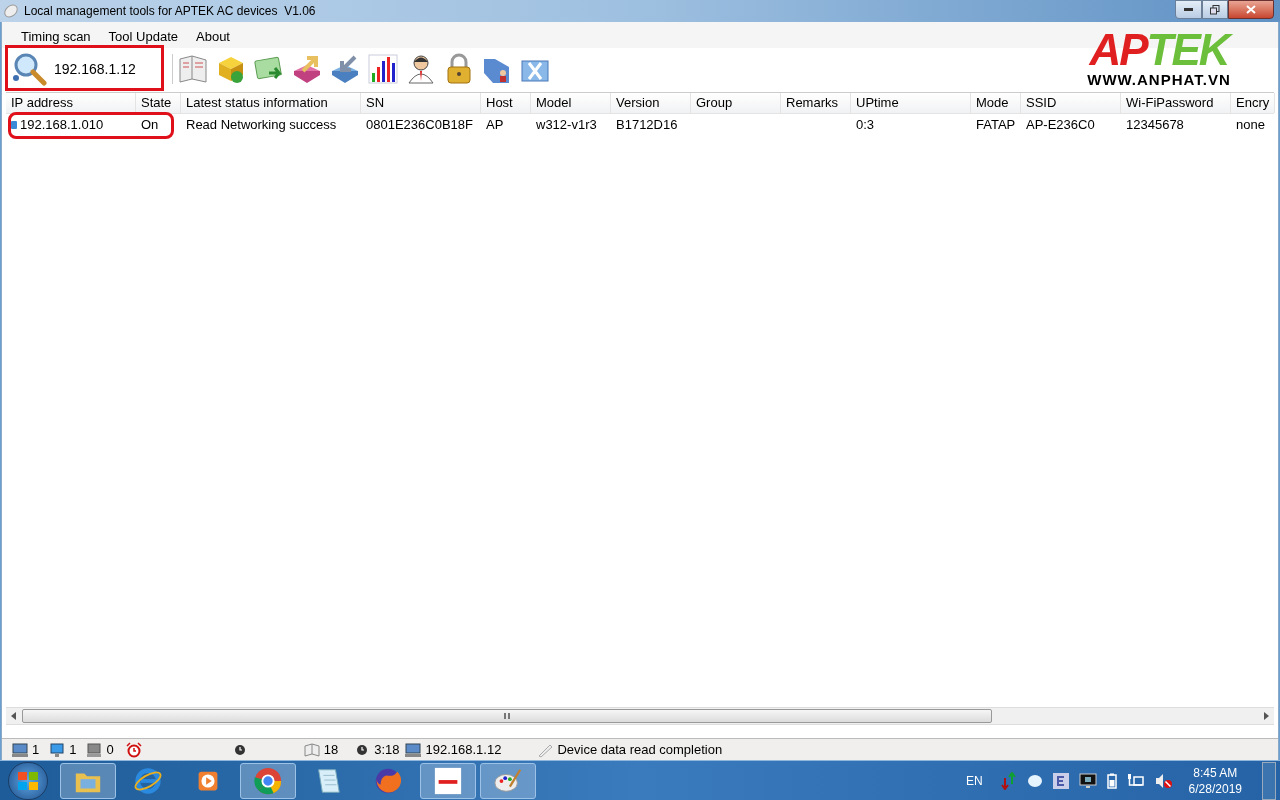 Image resolution: width=1280 pixels, height=800 pixels. I want to click on minimize-icon, so click(1188, 9).